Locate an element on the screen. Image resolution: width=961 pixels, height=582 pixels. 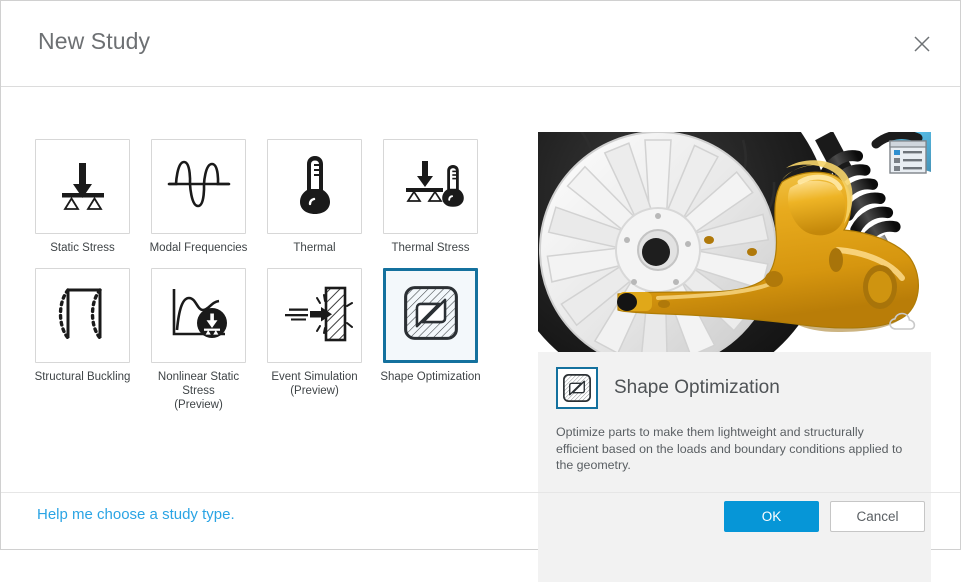
static-stress-icon is located at coordinates (83, 186).